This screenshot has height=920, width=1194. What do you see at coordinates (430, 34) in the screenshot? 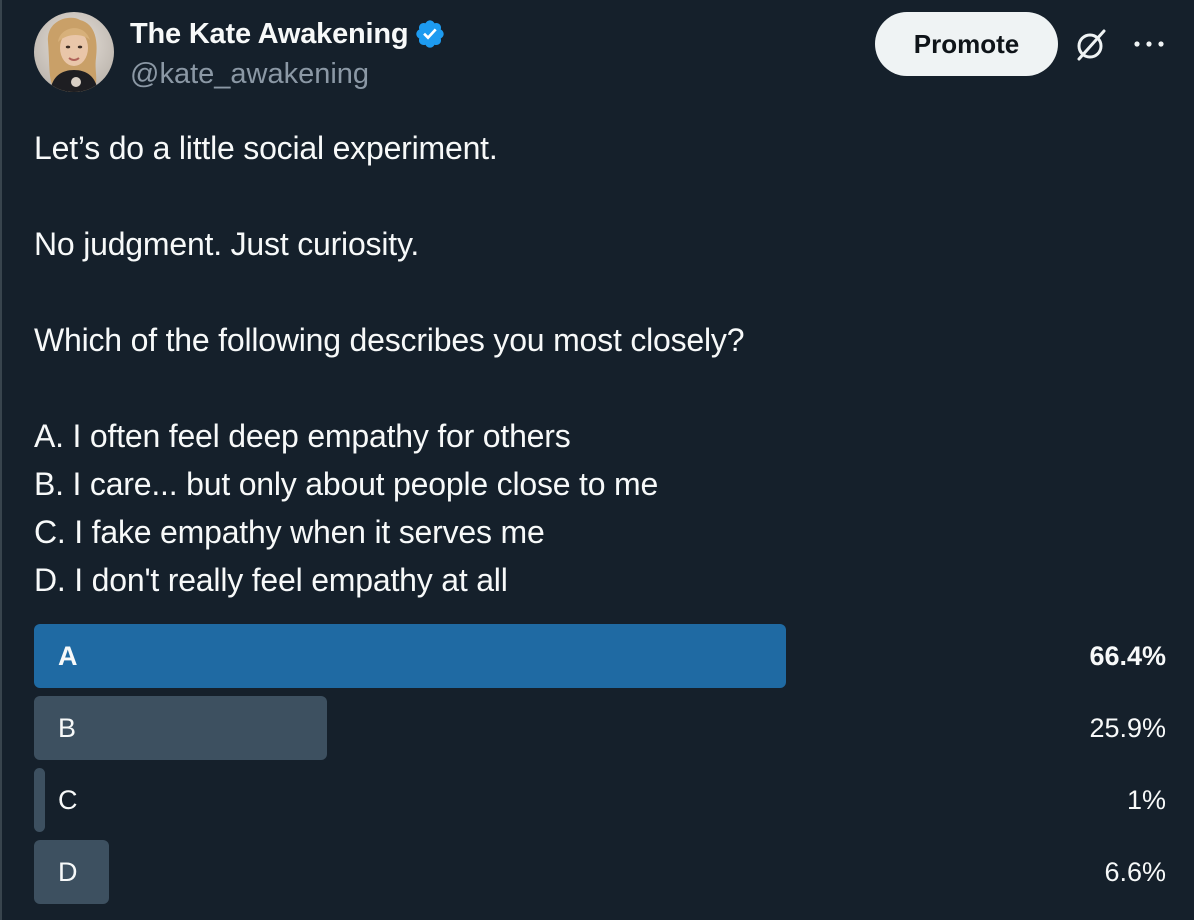
I see `verified-badge-icon` at bounding box center [430, 34].